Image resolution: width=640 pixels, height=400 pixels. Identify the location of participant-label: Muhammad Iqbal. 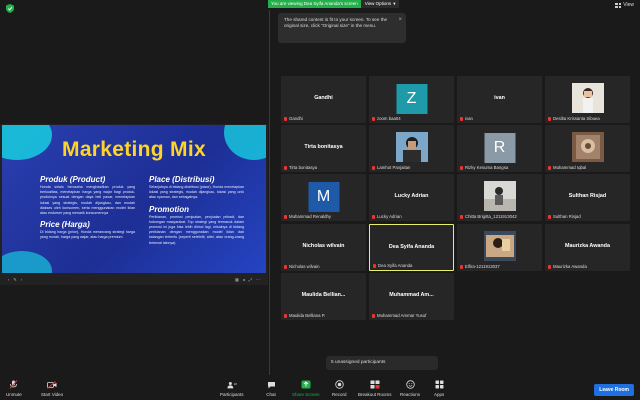
(567, 167).